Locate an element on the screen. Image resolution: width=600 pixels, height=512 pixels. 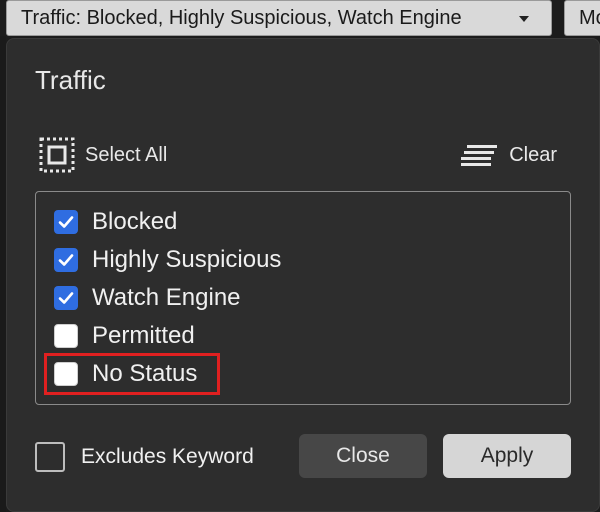
option-label: Highly Suspicious is located at coordinates (187, 259).